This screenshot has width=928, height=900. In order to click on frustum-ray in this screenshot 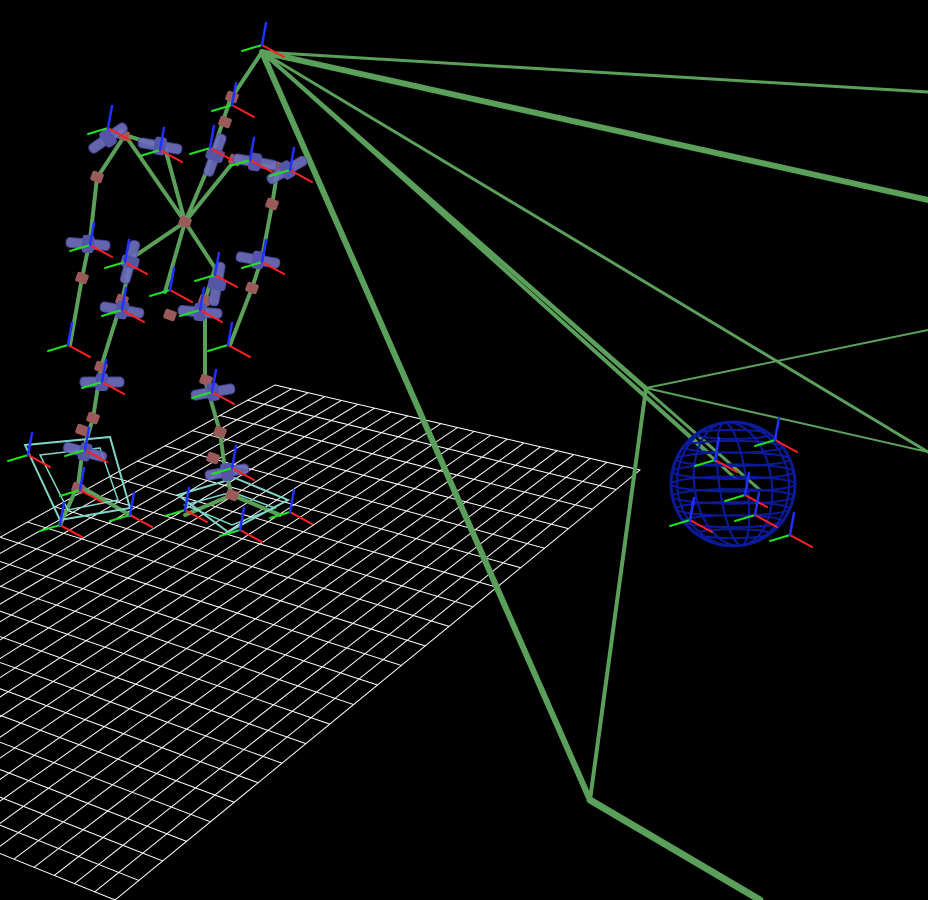, I will do `click(593, 126)`.